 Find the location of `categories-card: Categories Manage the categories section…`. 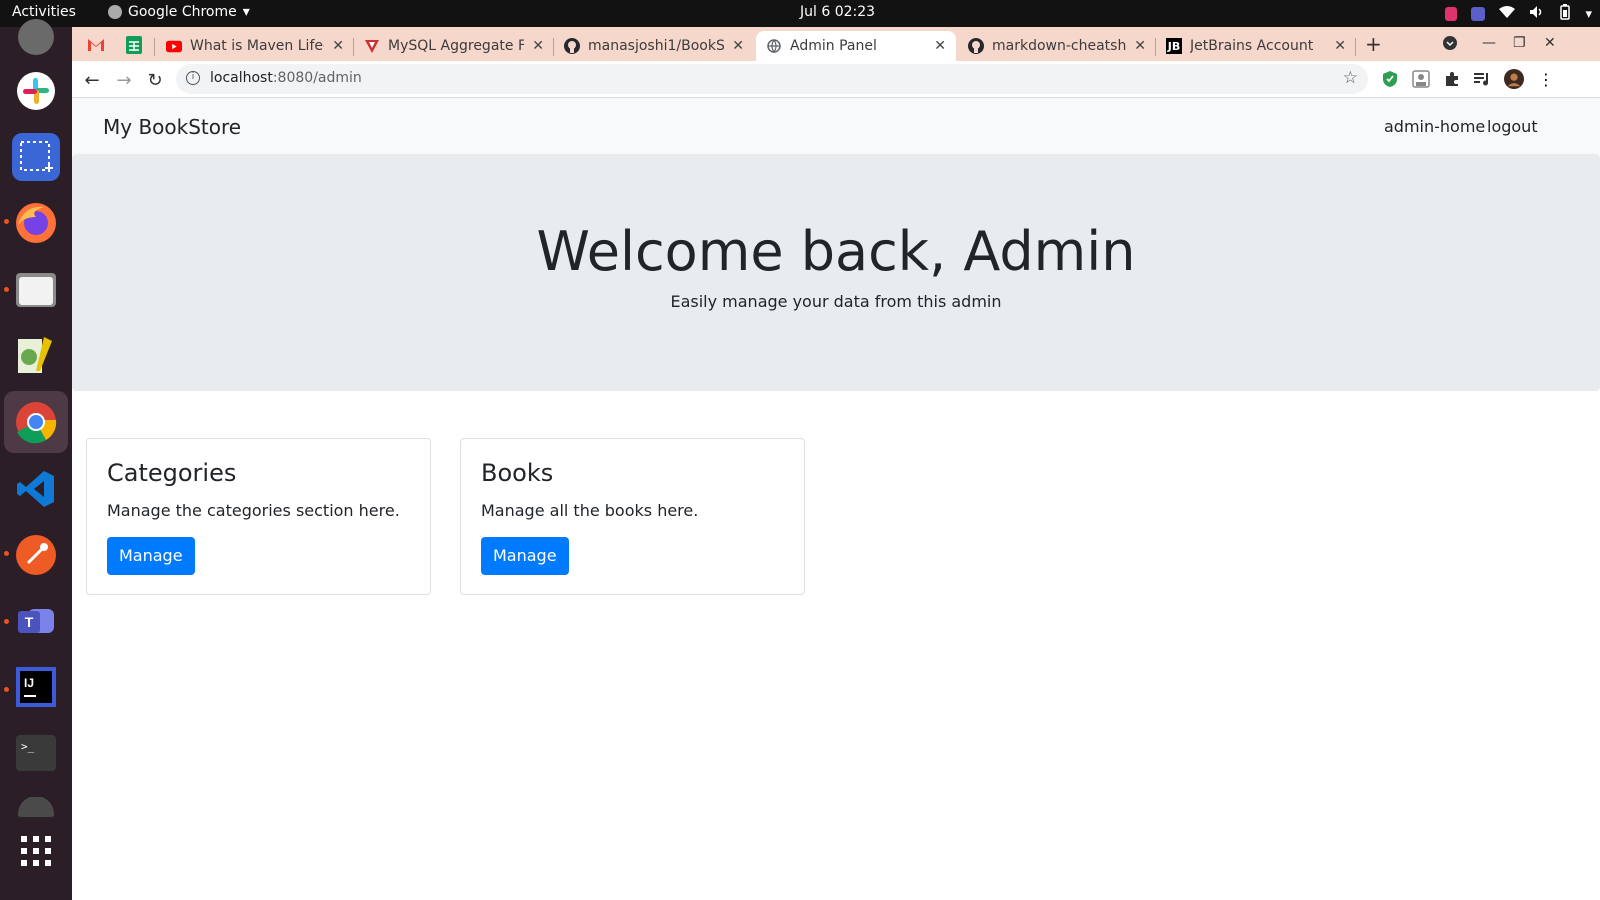

categories-card: Categories Manage the categories section… is located at coordinates (258, 516).